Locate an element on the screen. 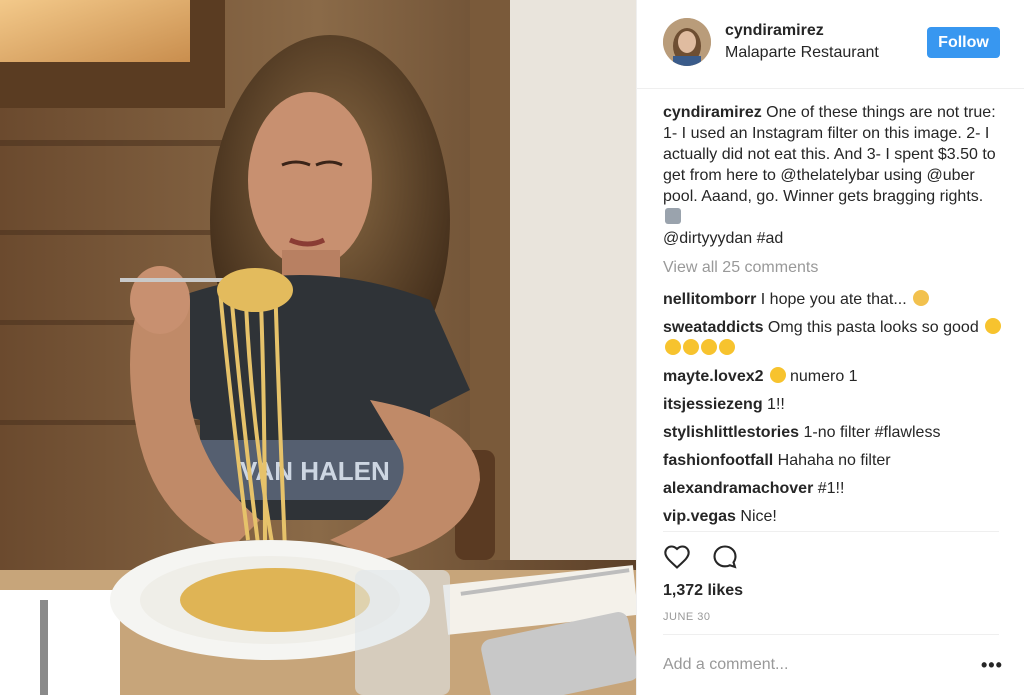  caption-username: cyndiramirez is located at coordinates (712, 112).